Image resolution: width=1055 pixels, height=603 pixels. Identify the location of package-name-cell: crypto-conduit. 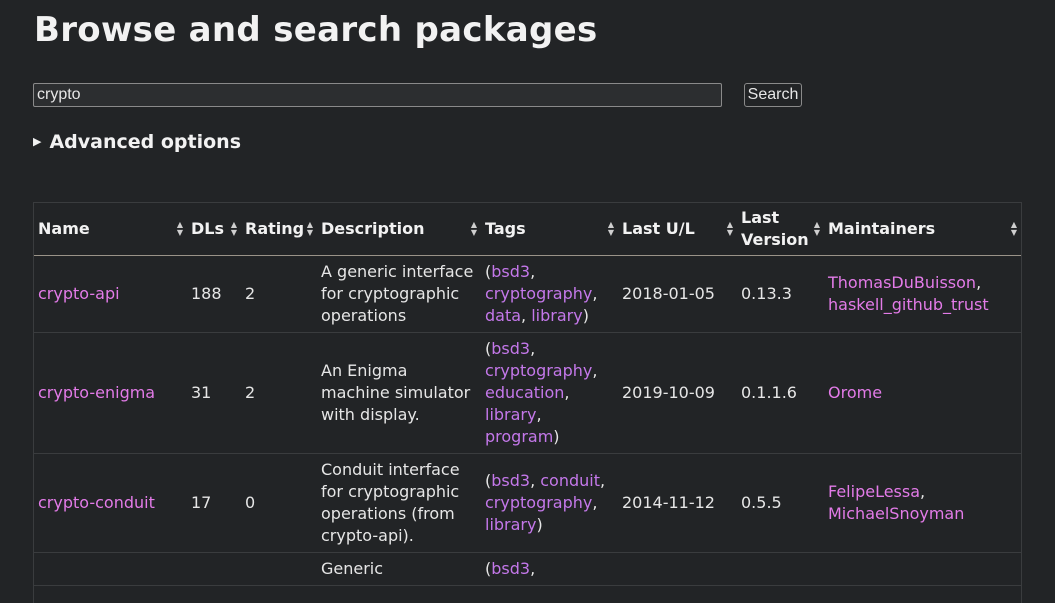
(110, 503).